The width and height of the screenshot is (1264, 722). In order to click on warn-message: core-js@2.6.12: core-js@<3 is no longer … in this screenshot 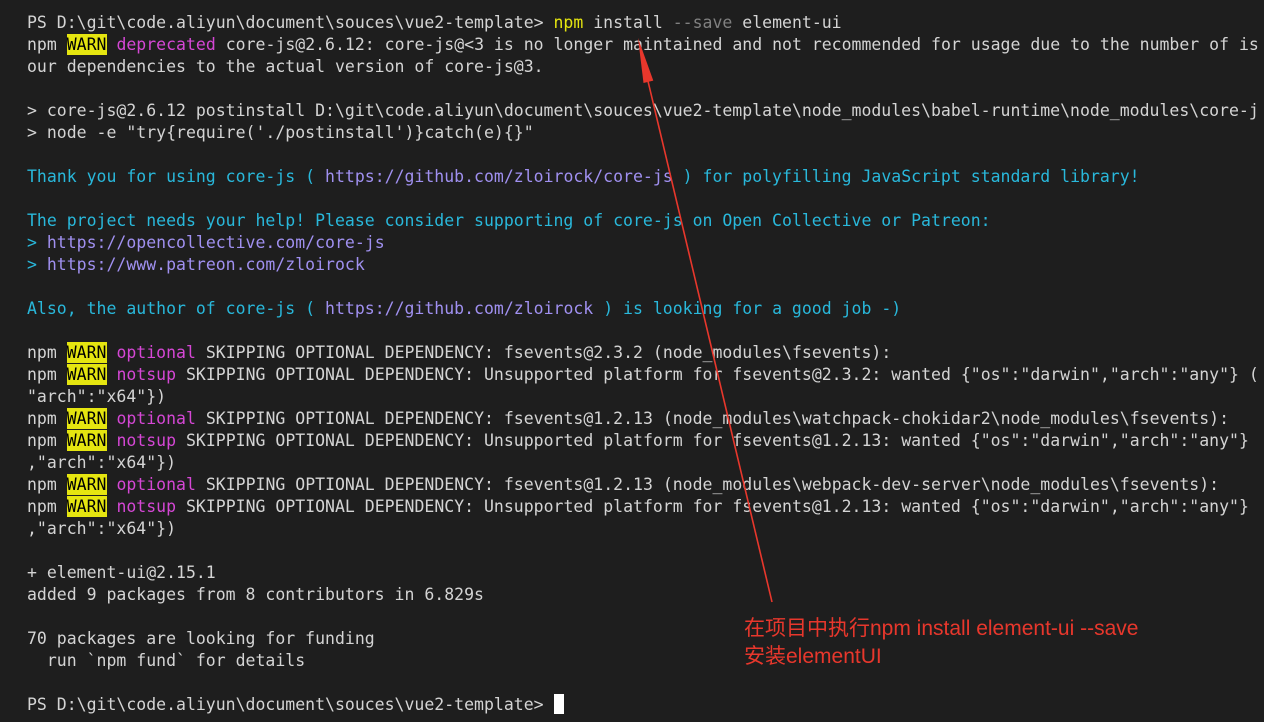, I will do `click(742, 44)`.